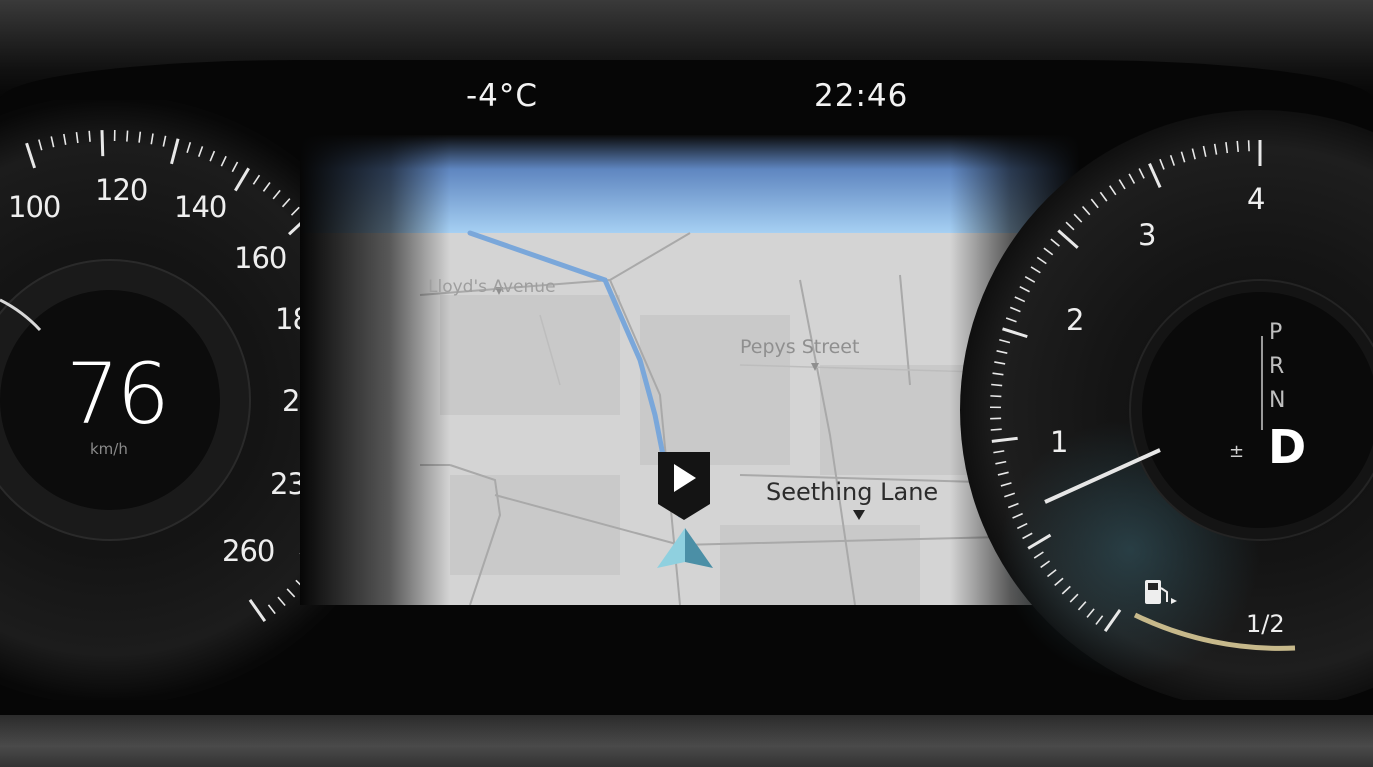  What do you see at coordinates (248, 551) in the screenshot?
I see `speed-tick-260: 260` at bounding box center [248, 551].